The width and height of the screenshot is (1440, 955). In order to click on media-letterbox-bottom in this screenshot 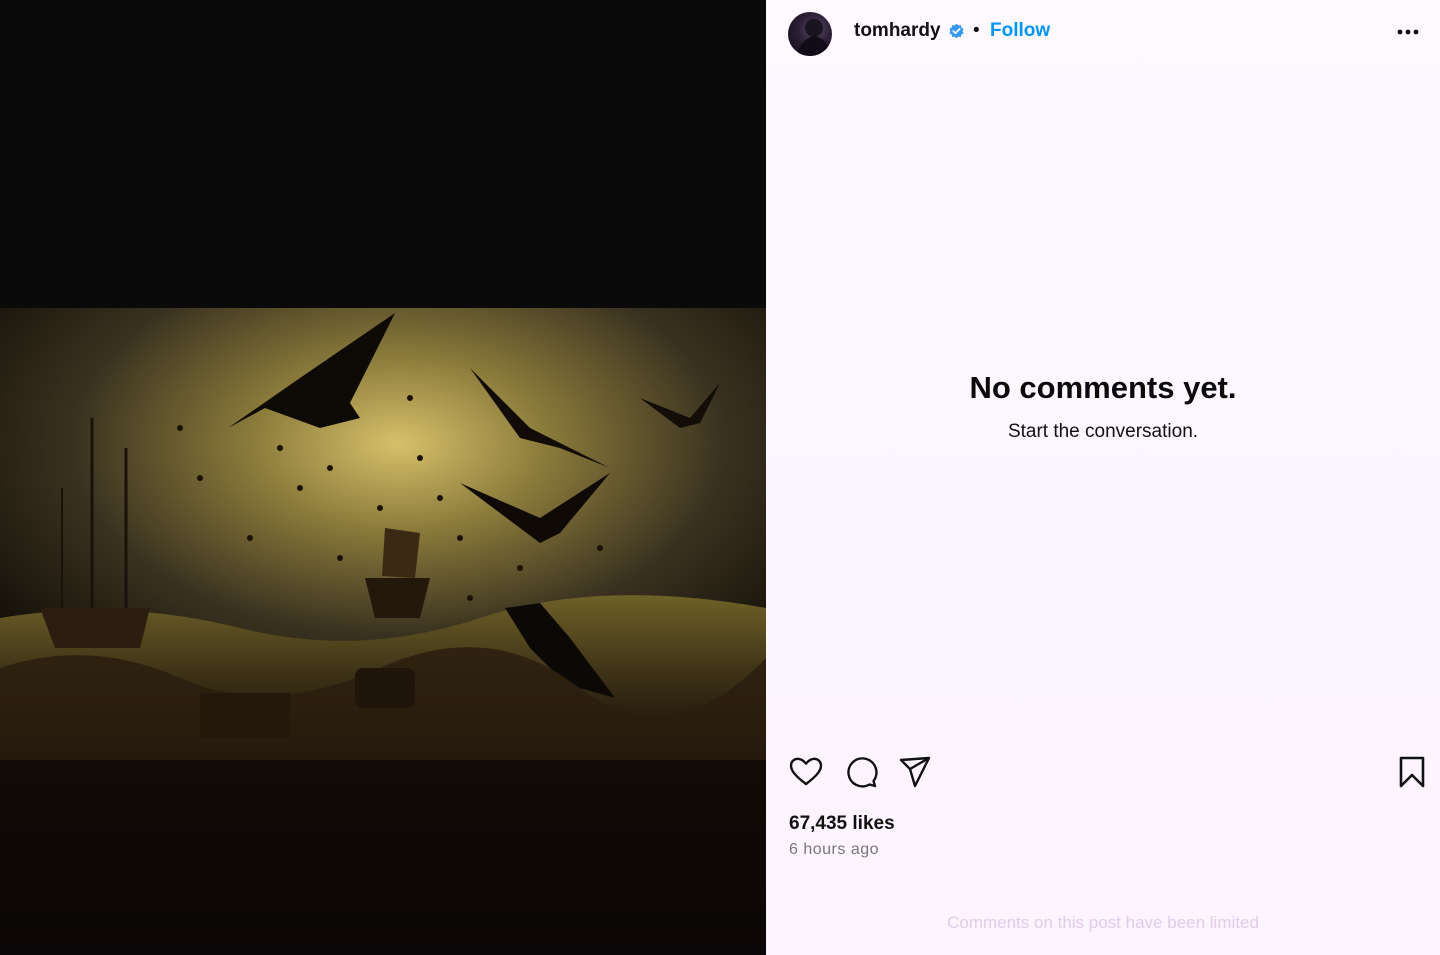, I will do `click(383, 857)`.